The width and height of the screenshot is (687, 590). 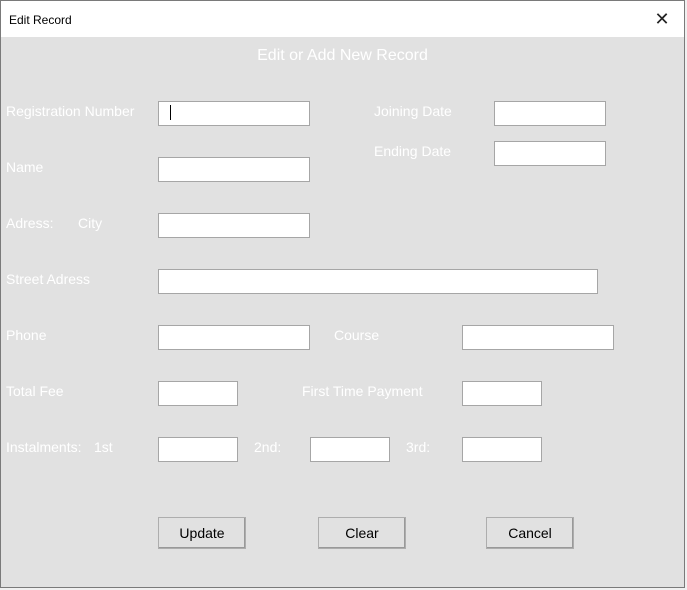 I want to click on window-title: Edit Record, so click(x=40, y=20).